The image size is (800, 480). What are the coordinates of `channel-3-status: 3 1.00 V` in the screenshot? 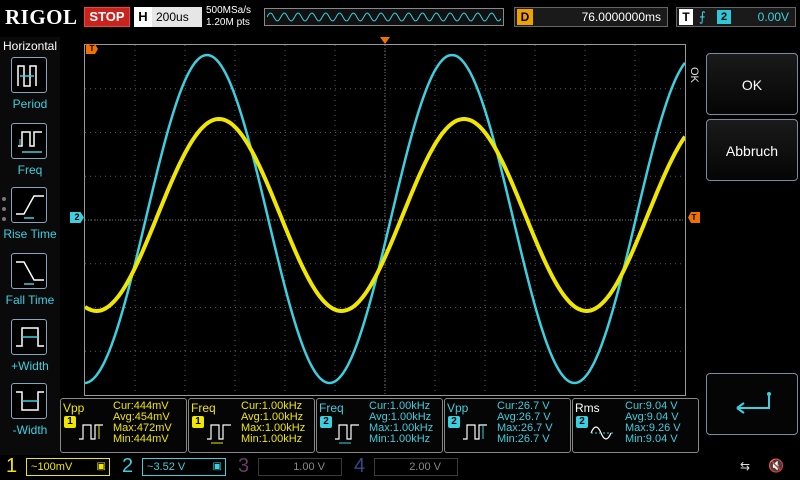 It's located at (290, 467).